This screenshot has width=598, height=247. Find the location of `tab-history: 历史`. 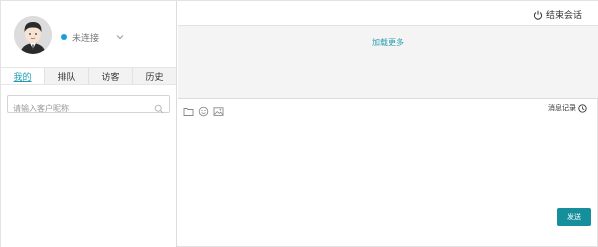

tab-history: 历史 is located at coordinates (154, 76).